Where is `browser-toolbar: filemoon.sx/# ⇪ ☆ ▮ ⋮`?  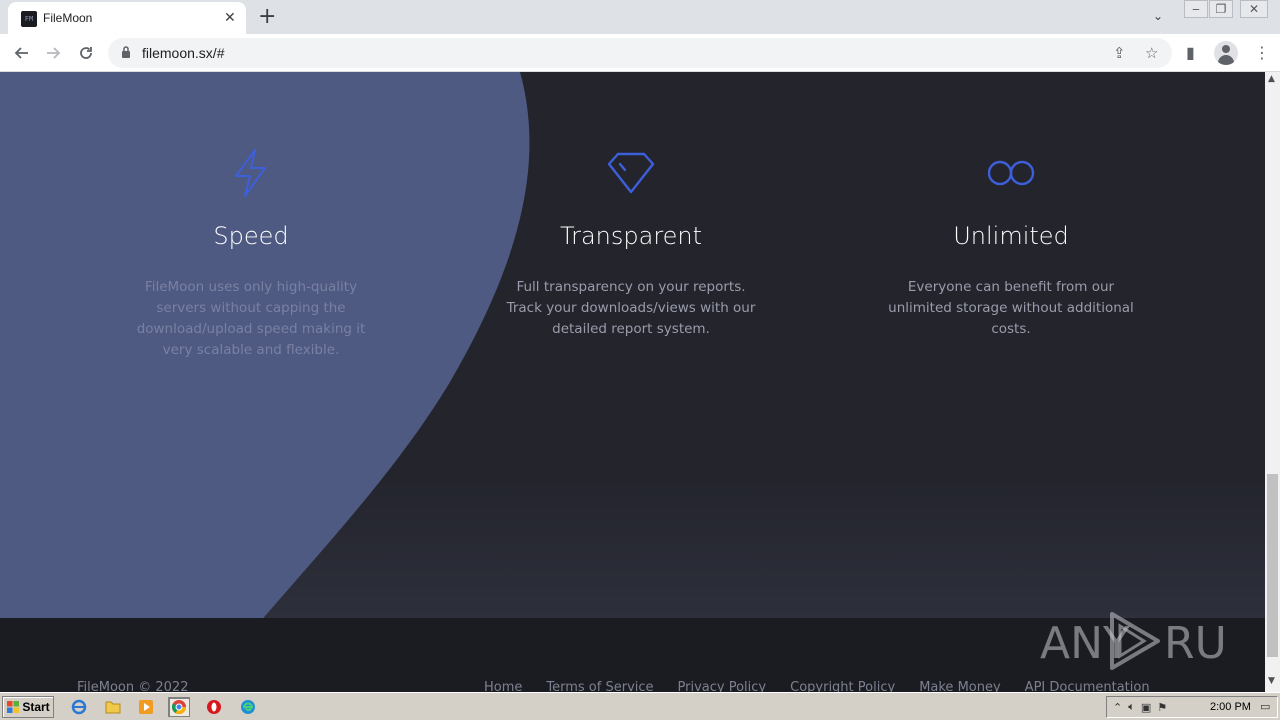
browser-toolbar: filemoon.sx/# ⇪ ☆ ▮ ⋮ is located at coordinates (640, 53).